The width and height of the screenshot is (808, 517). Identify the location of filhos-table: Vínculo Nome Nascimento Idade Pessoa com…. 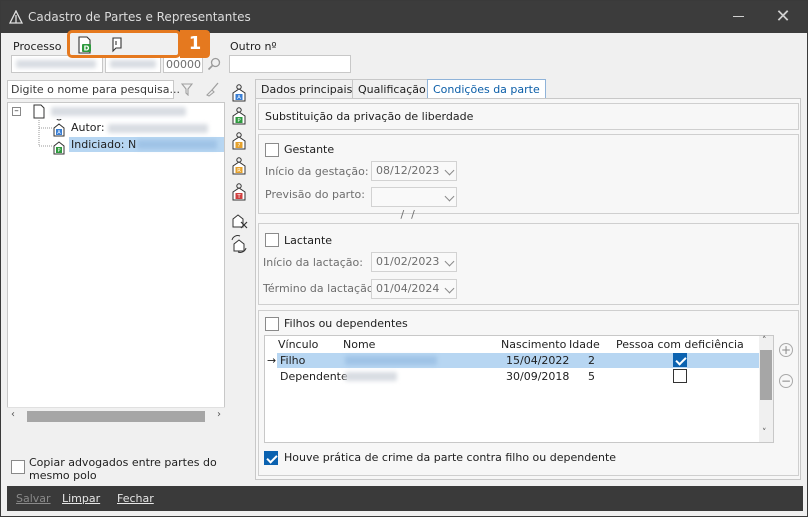
(519, 389).